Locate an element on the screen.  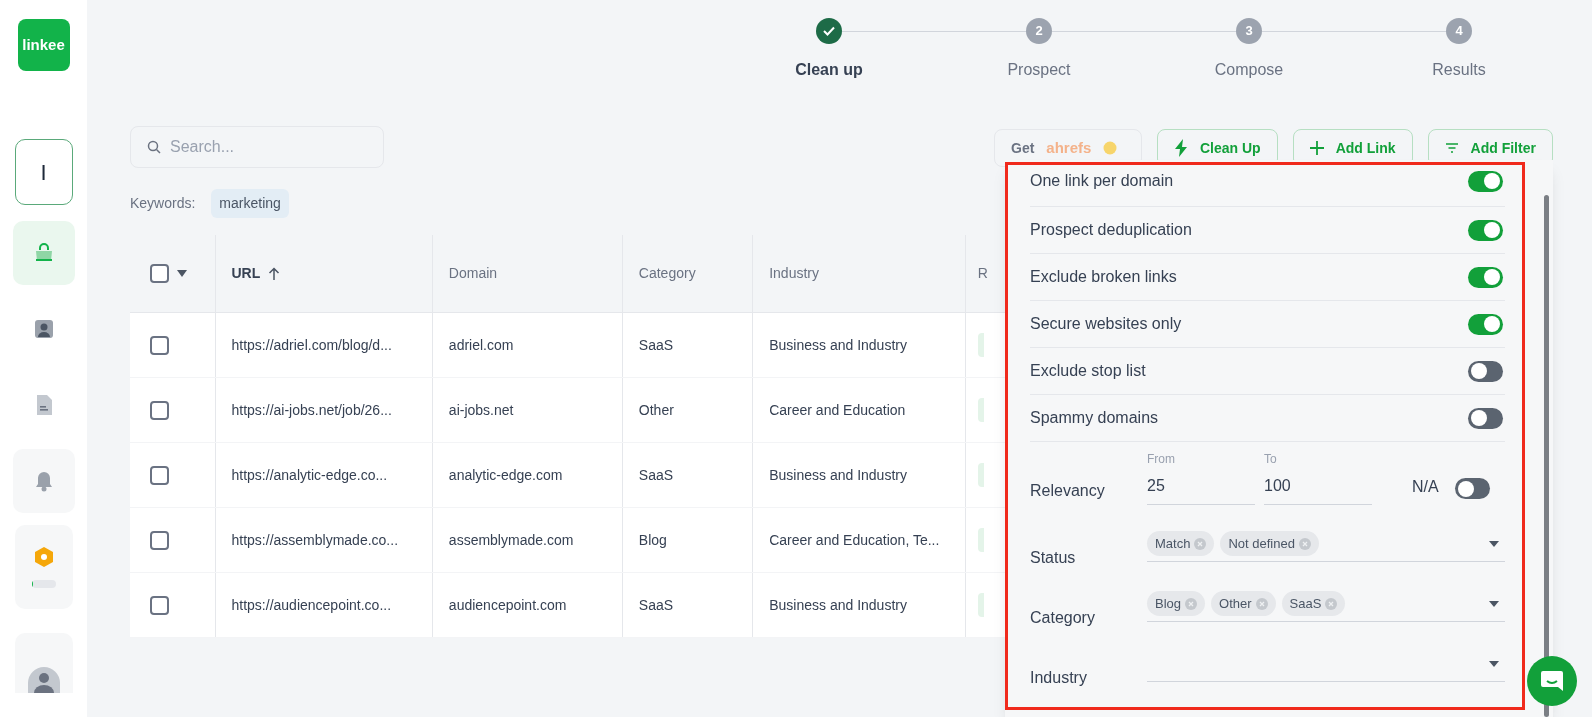
filter-label: Category is located at coordinates (1063, 618).